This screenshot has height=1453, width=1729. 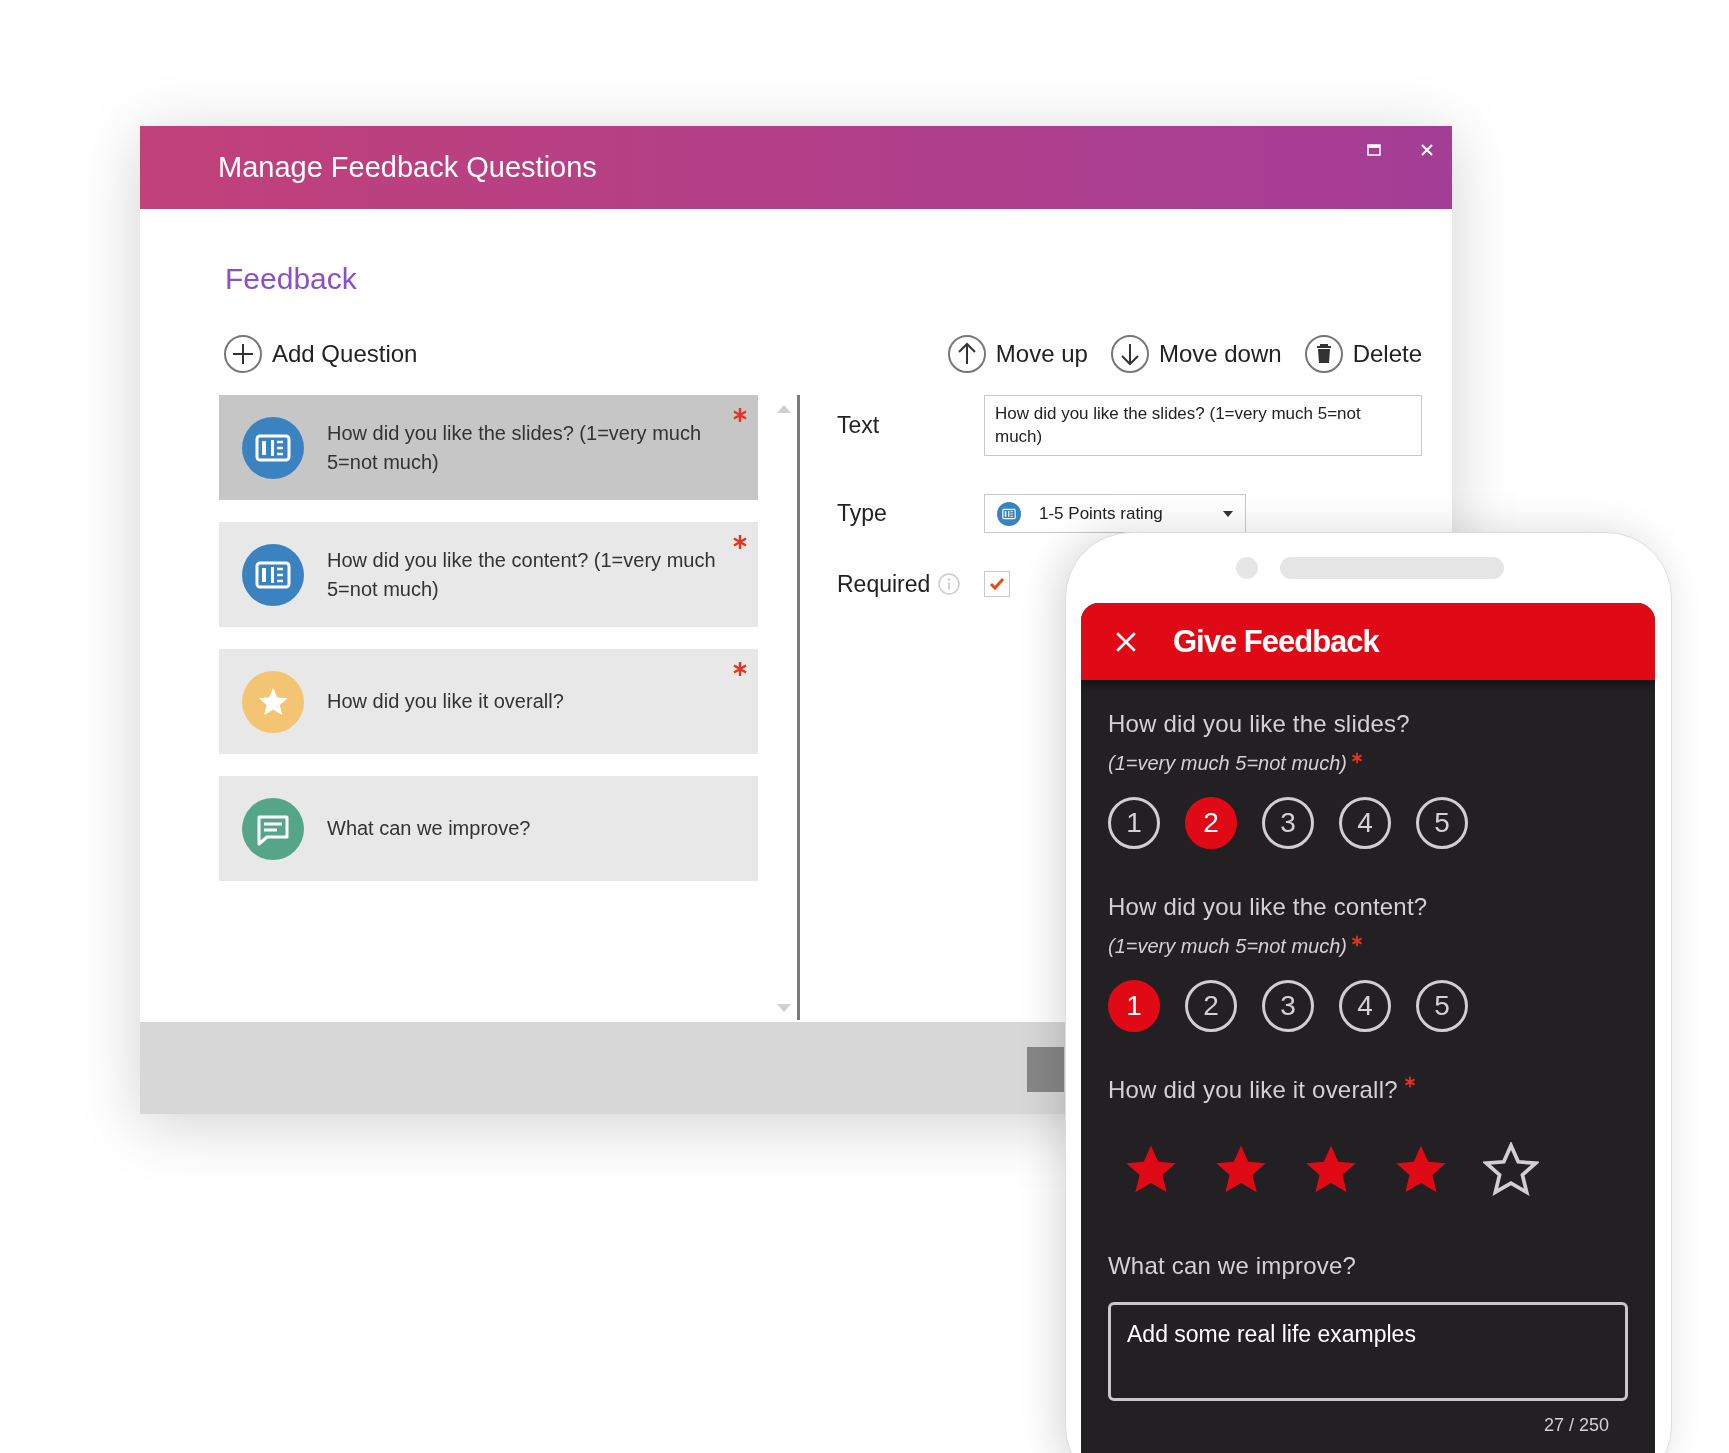 I want to click on section-title: Feedback, so click(x=291, y=279).